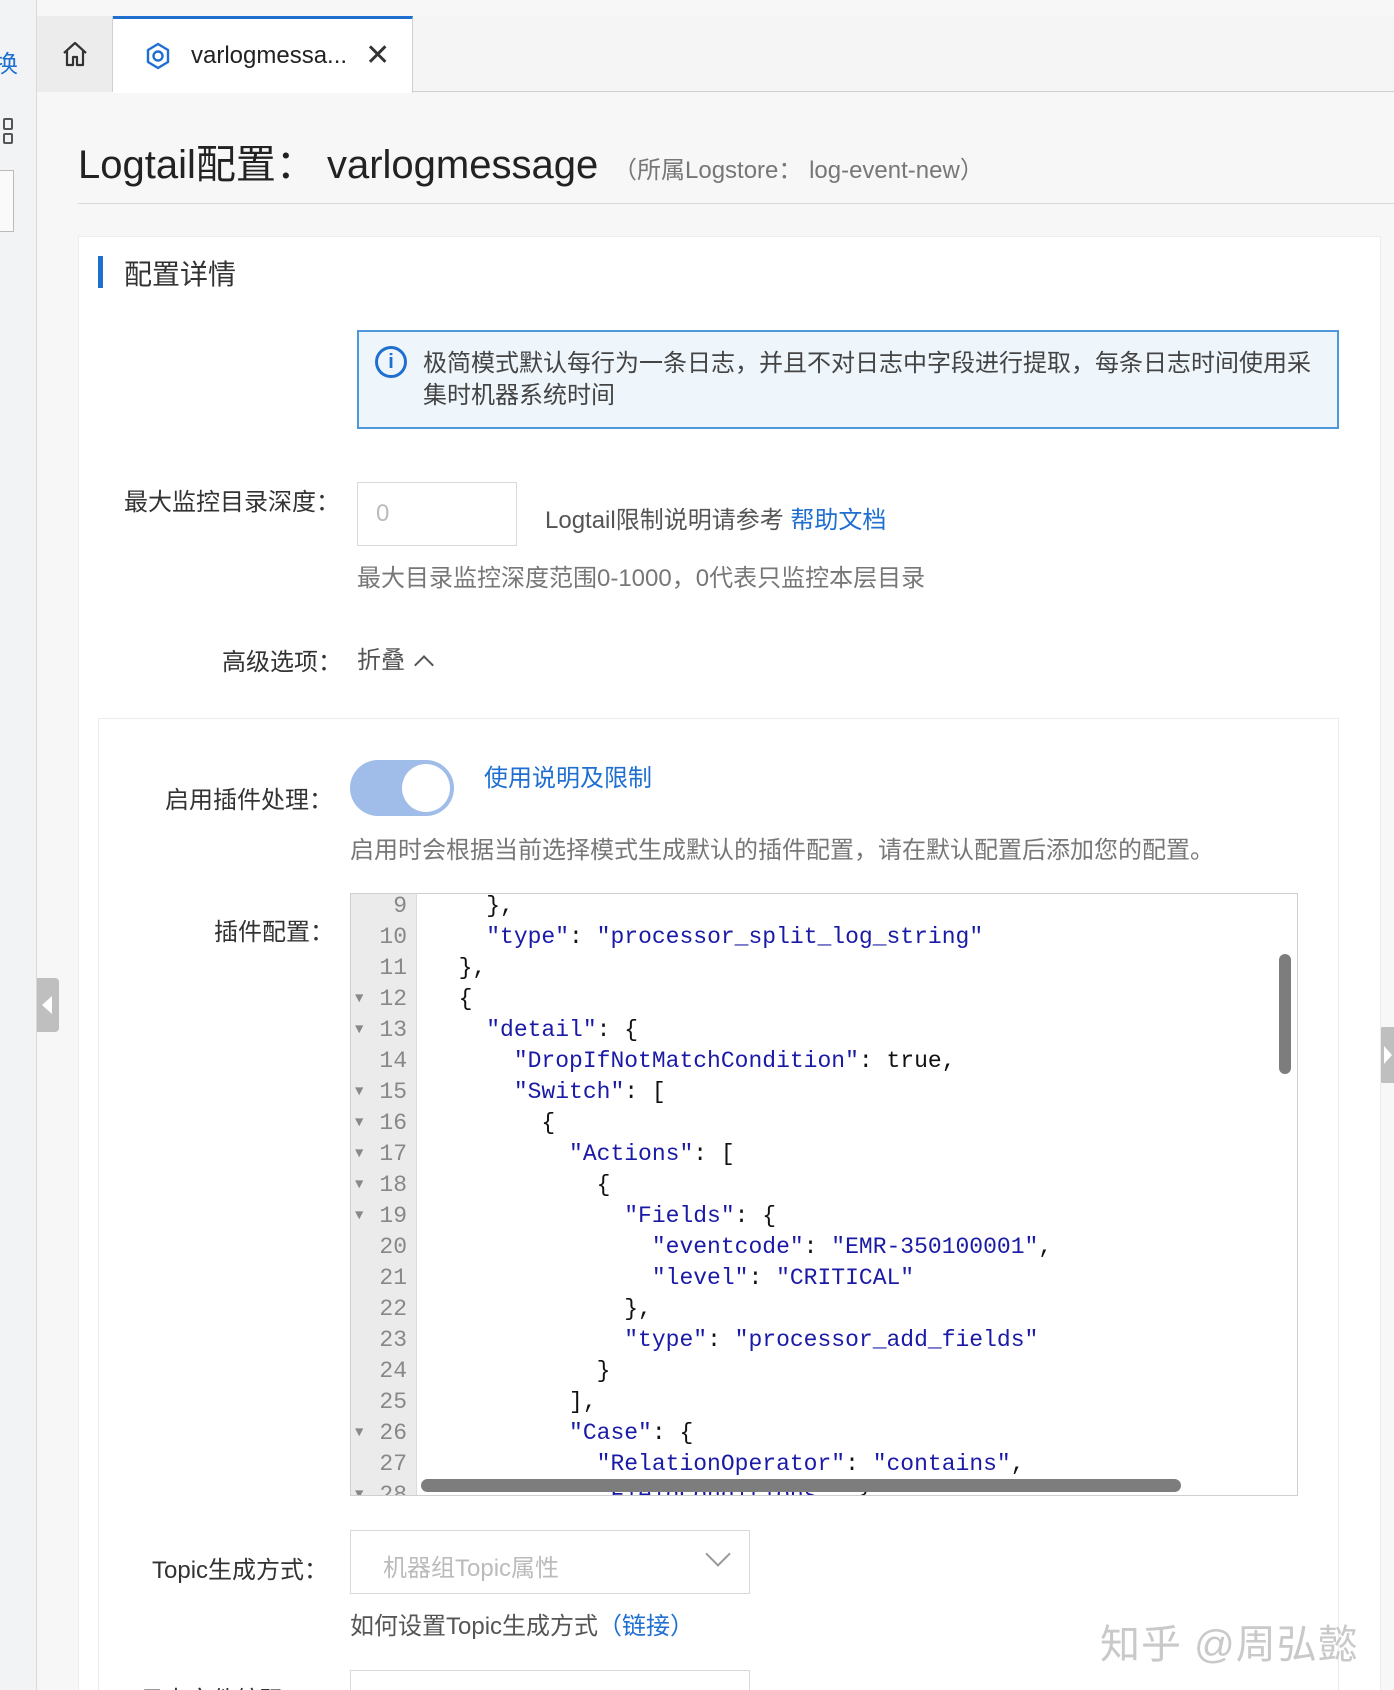  Describe the element at coordinates (1386, 1055) in the screenshot. I see `right-panel-handle` at that location.